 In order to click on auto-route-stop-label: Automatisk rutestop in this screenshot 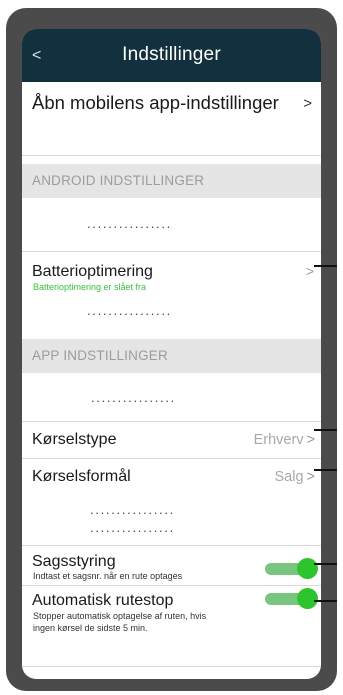, I will do `click(103, 600)`.